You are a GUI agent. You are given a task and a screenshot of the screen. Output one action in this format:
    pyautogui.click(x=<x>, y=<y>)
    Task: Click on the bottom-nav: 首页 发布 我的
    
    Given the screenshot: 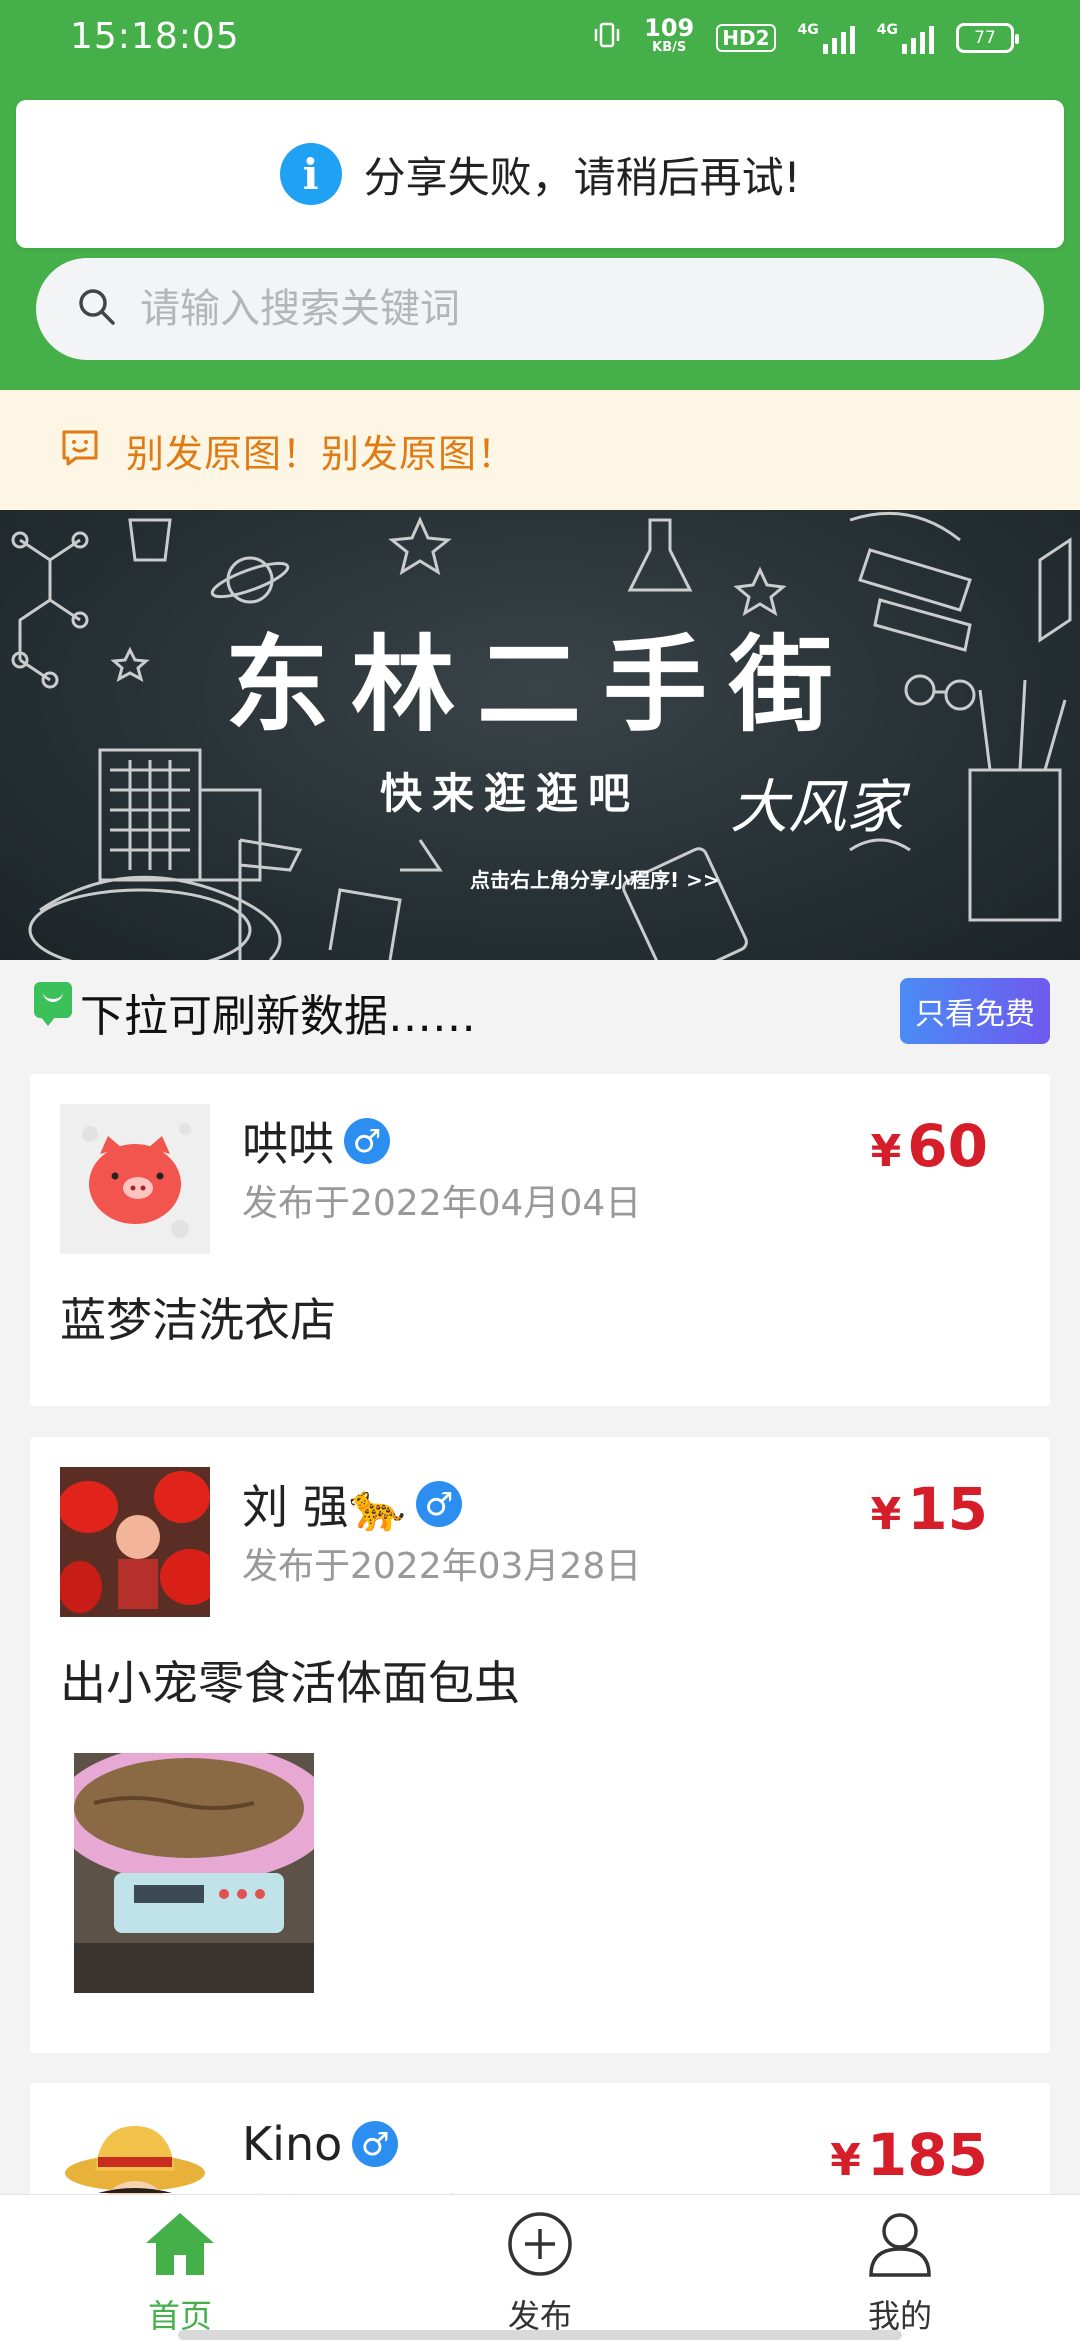 What is the action you would take?
    pyautogui.click(x=540, y=2267)
    